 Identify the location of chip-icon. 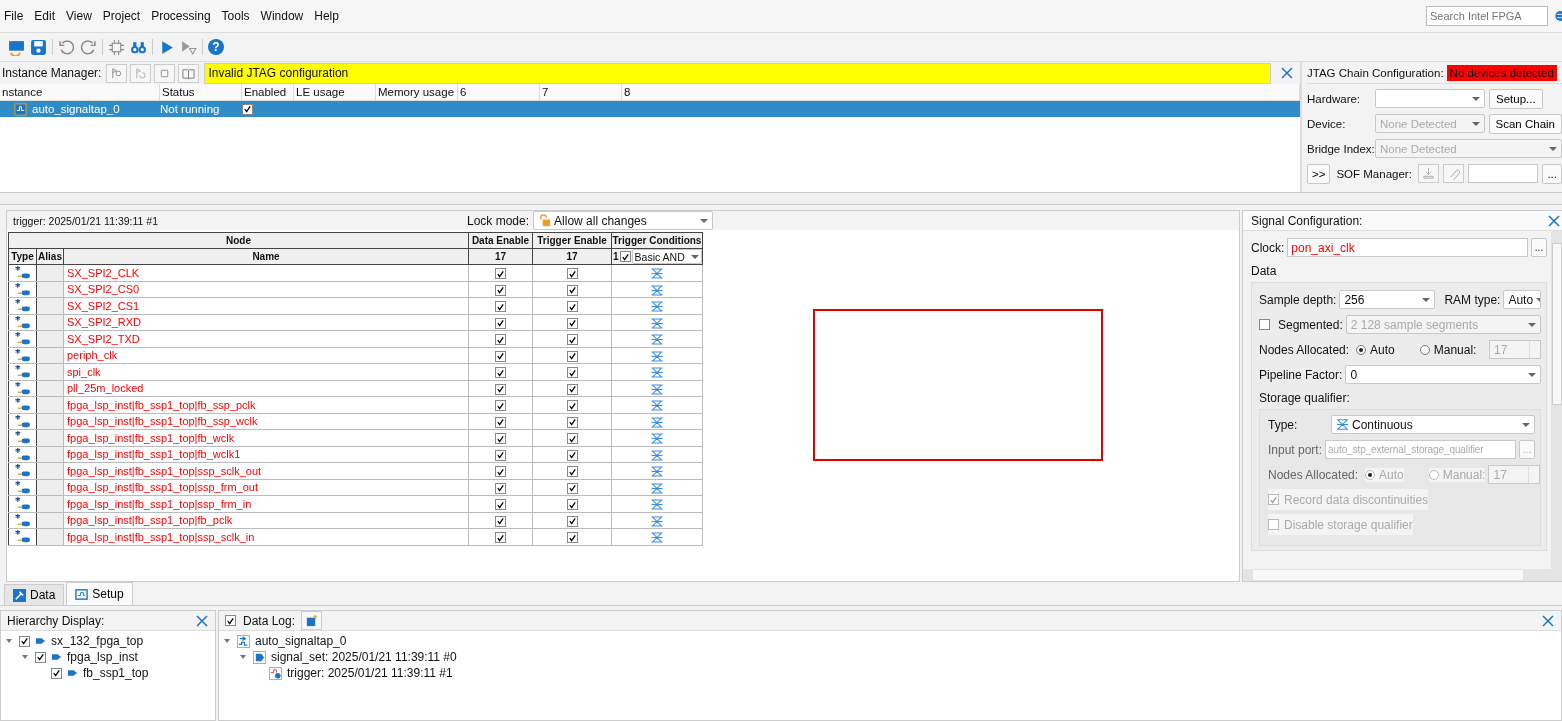
(116, 47).